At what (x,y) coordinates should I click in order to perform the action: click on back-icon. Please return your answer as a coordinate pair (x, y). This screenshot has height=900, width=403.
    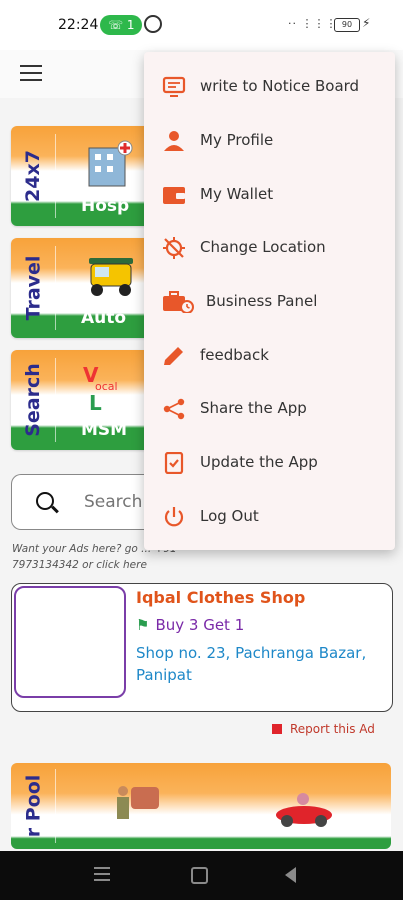
    Looking at the image, I should click on (290, 875).